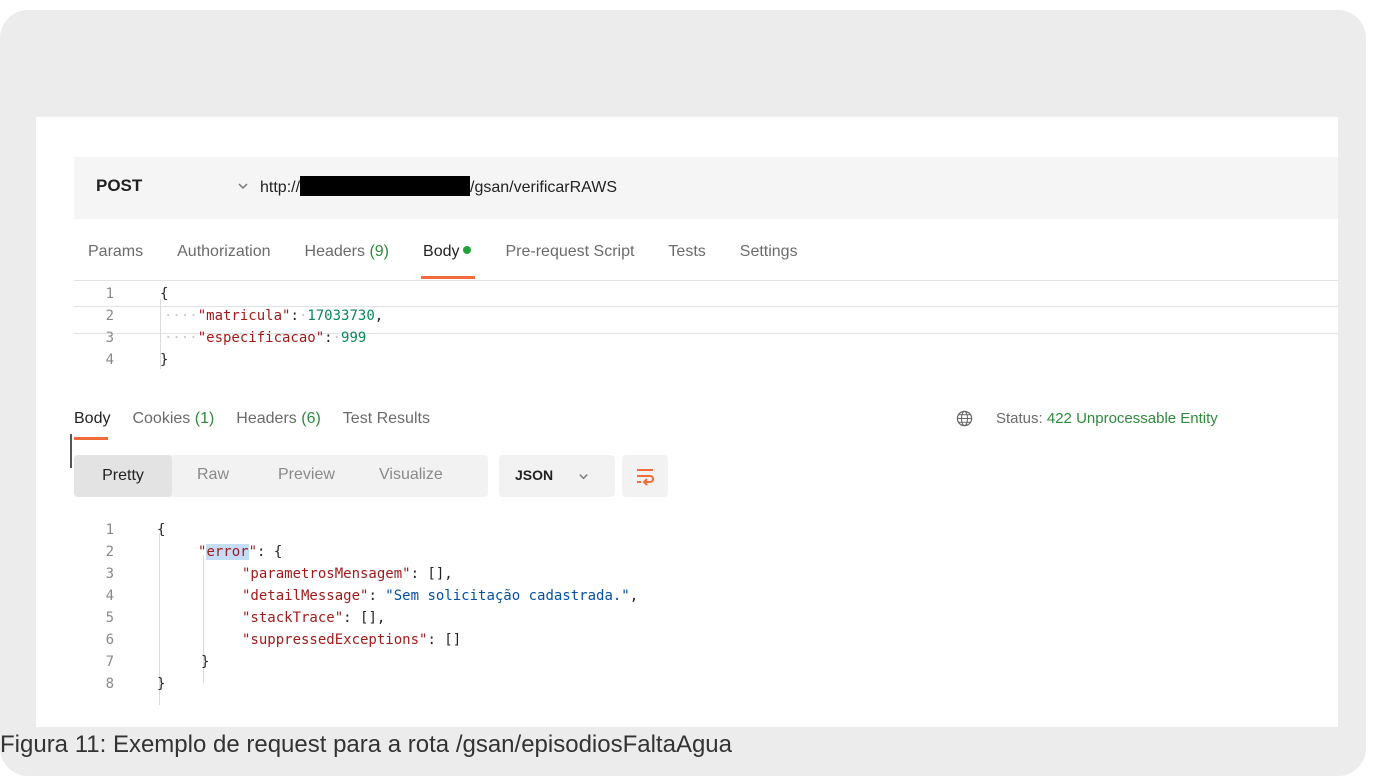 Image resolution: width=1373 pixels, height=776 pixels. I want to click on status-text: Status: 422 Unprocessable Entity, so click(1107, 418).